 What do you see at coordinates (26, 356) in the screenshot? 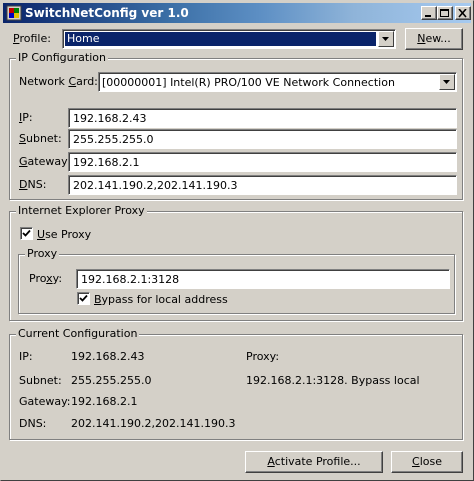
I see `current-ip-label: IP:` at bounding box center [26, 356].